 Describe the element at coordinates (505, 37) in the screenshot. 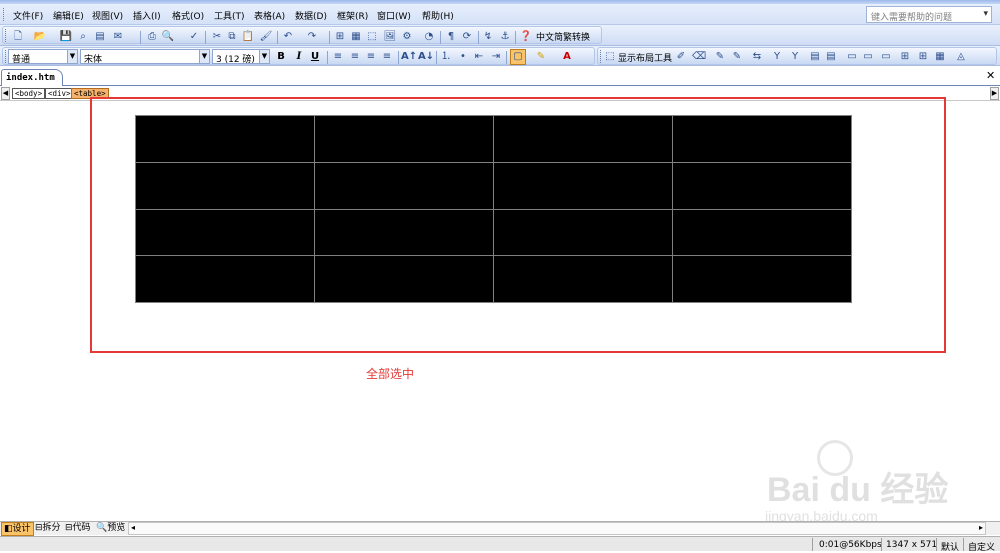

I see `anchor-icon: ⚓` at that location.